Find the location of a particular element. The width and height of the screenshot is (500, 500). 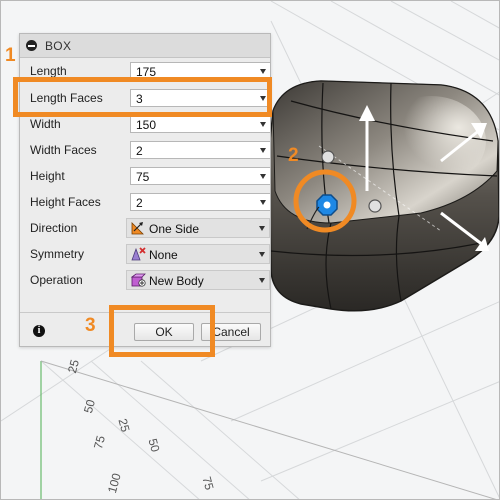

symmetry-value: None is located at coordinates (163, 255).